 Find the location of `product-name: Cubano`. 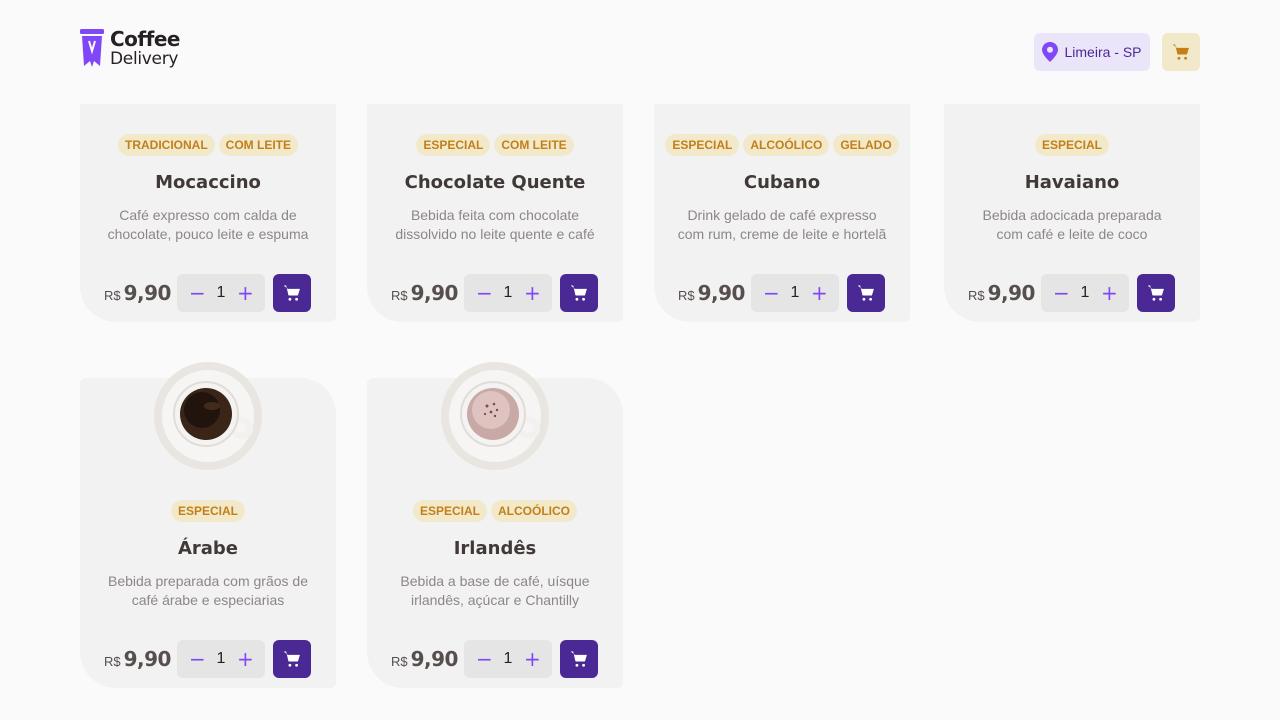

product-name: Cubano is located at coordinates (782, 182).